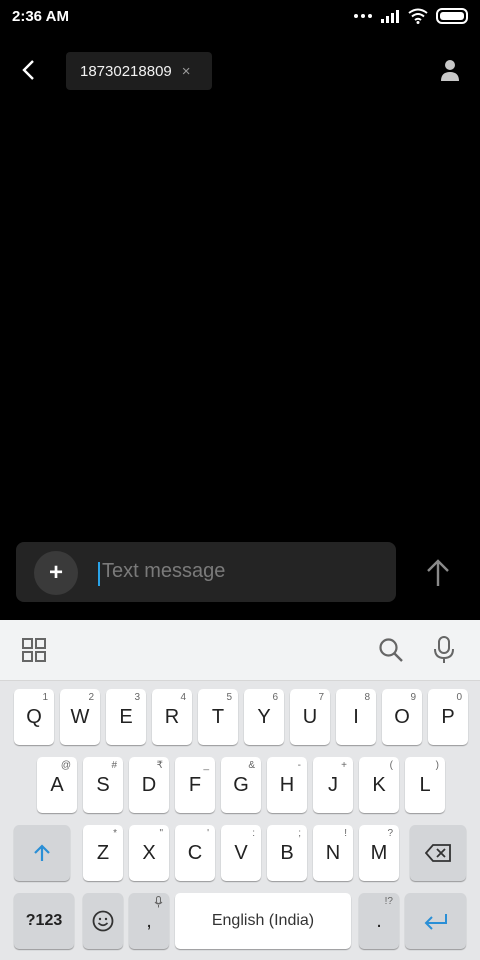 This screenshot has height=960, width=480. Describe the element at coordinates (149, 785) in the screenshot. I see `key-d: D ₹` at that location.